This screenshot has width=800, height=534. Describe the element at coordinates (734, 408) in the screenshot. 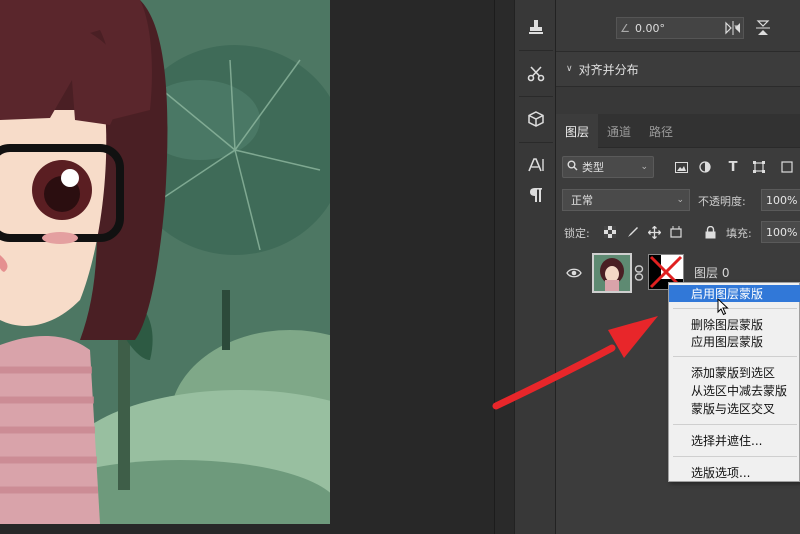

I see `menu-item-intersect-mask-with-selection: 蒙版与选区交叉` at that location.